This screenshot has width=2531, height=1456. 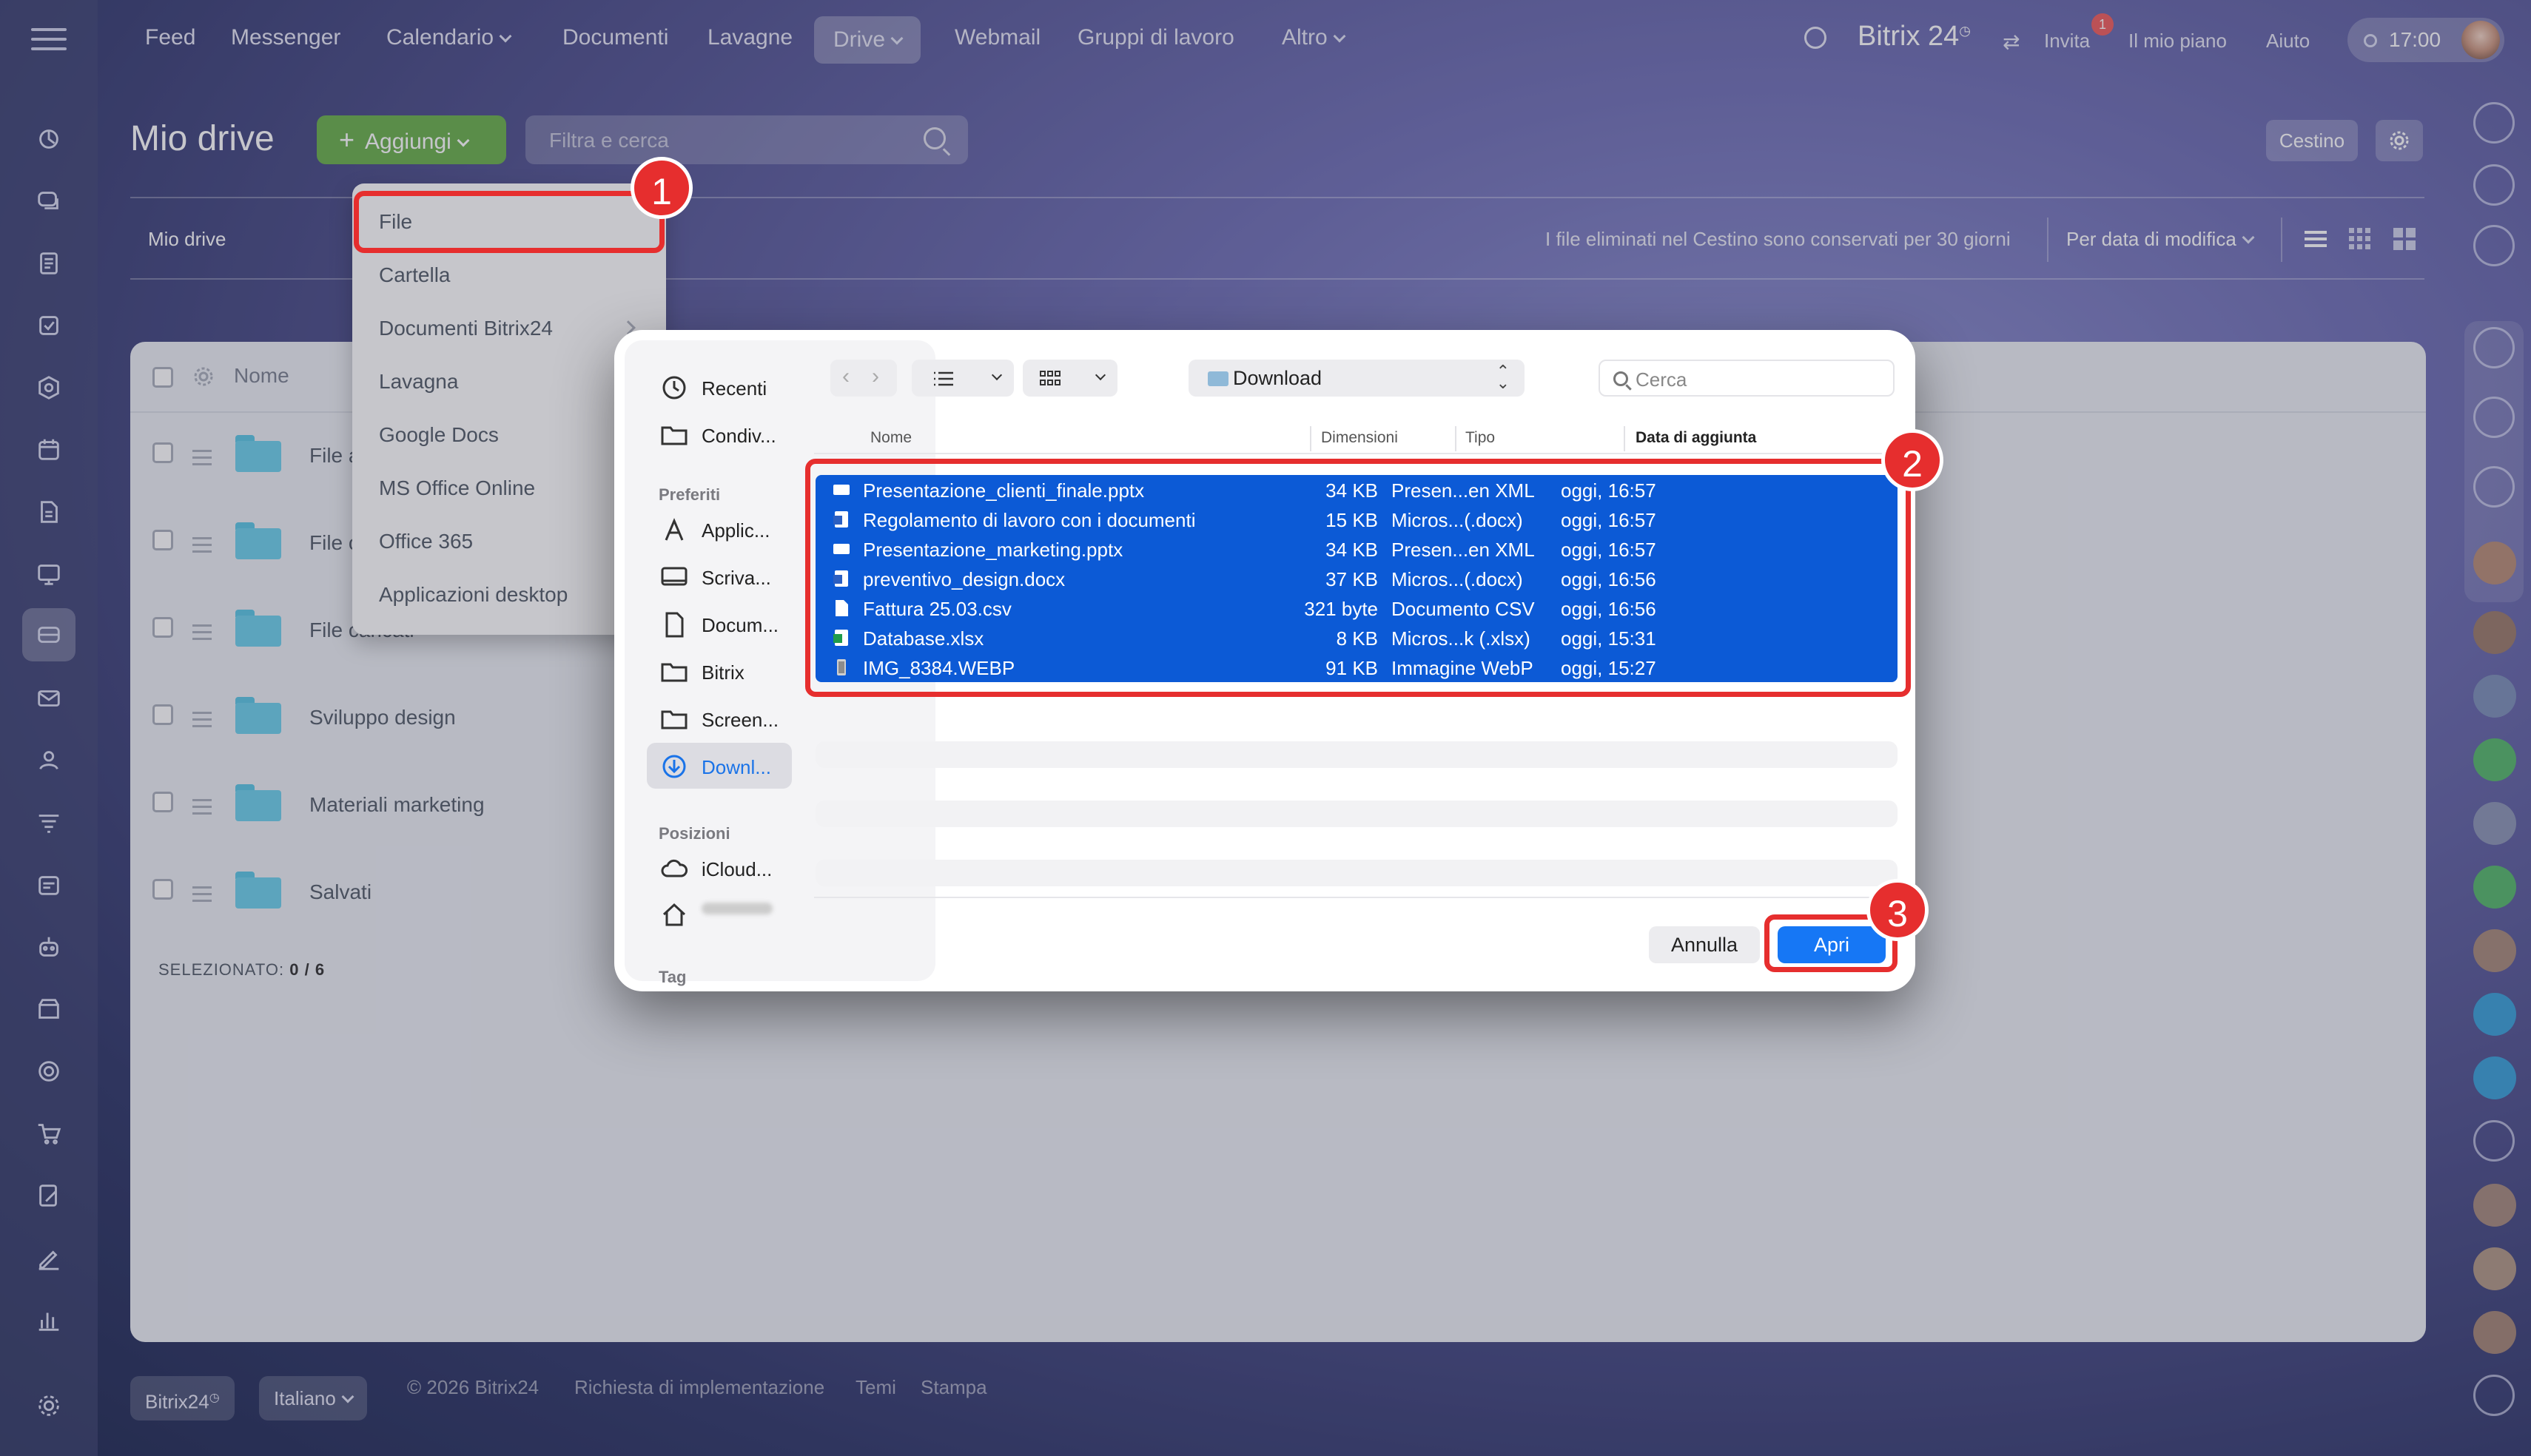 I want to click on column-settings-icon, so click(x=203, y=377).